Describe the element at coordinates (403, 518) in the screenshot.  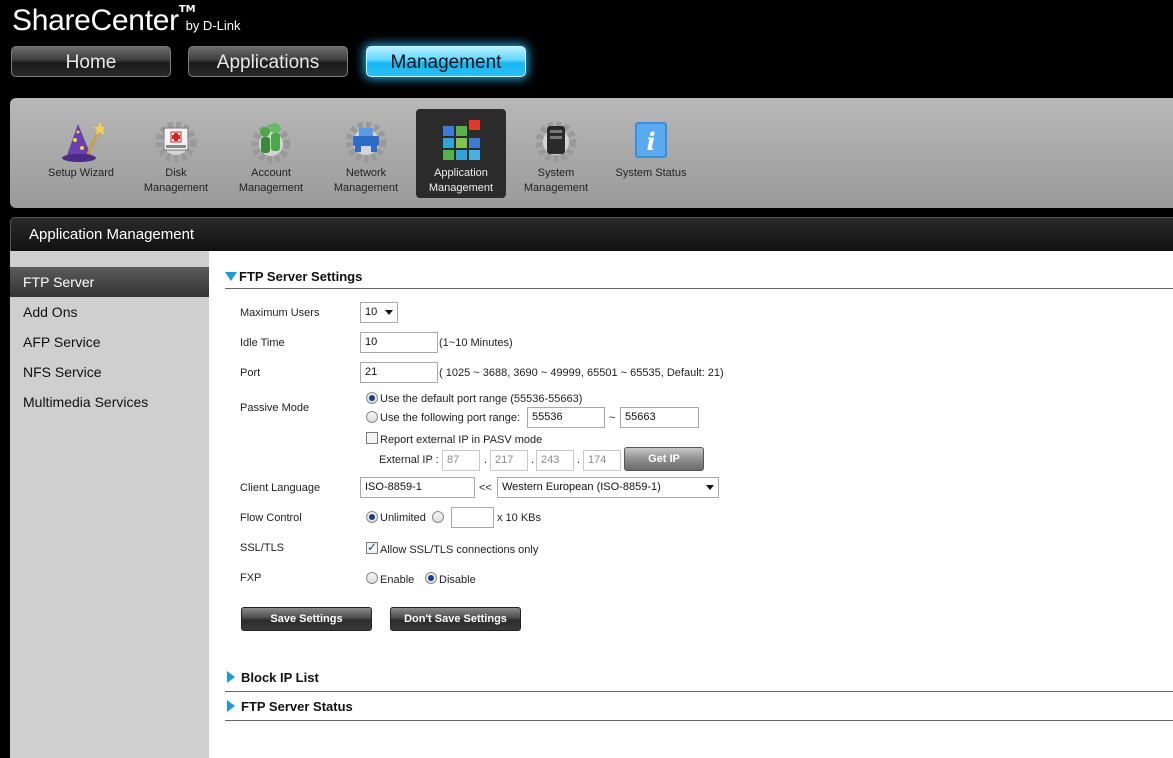
I see `flow-unlimited-label: Unlimited` at that location.